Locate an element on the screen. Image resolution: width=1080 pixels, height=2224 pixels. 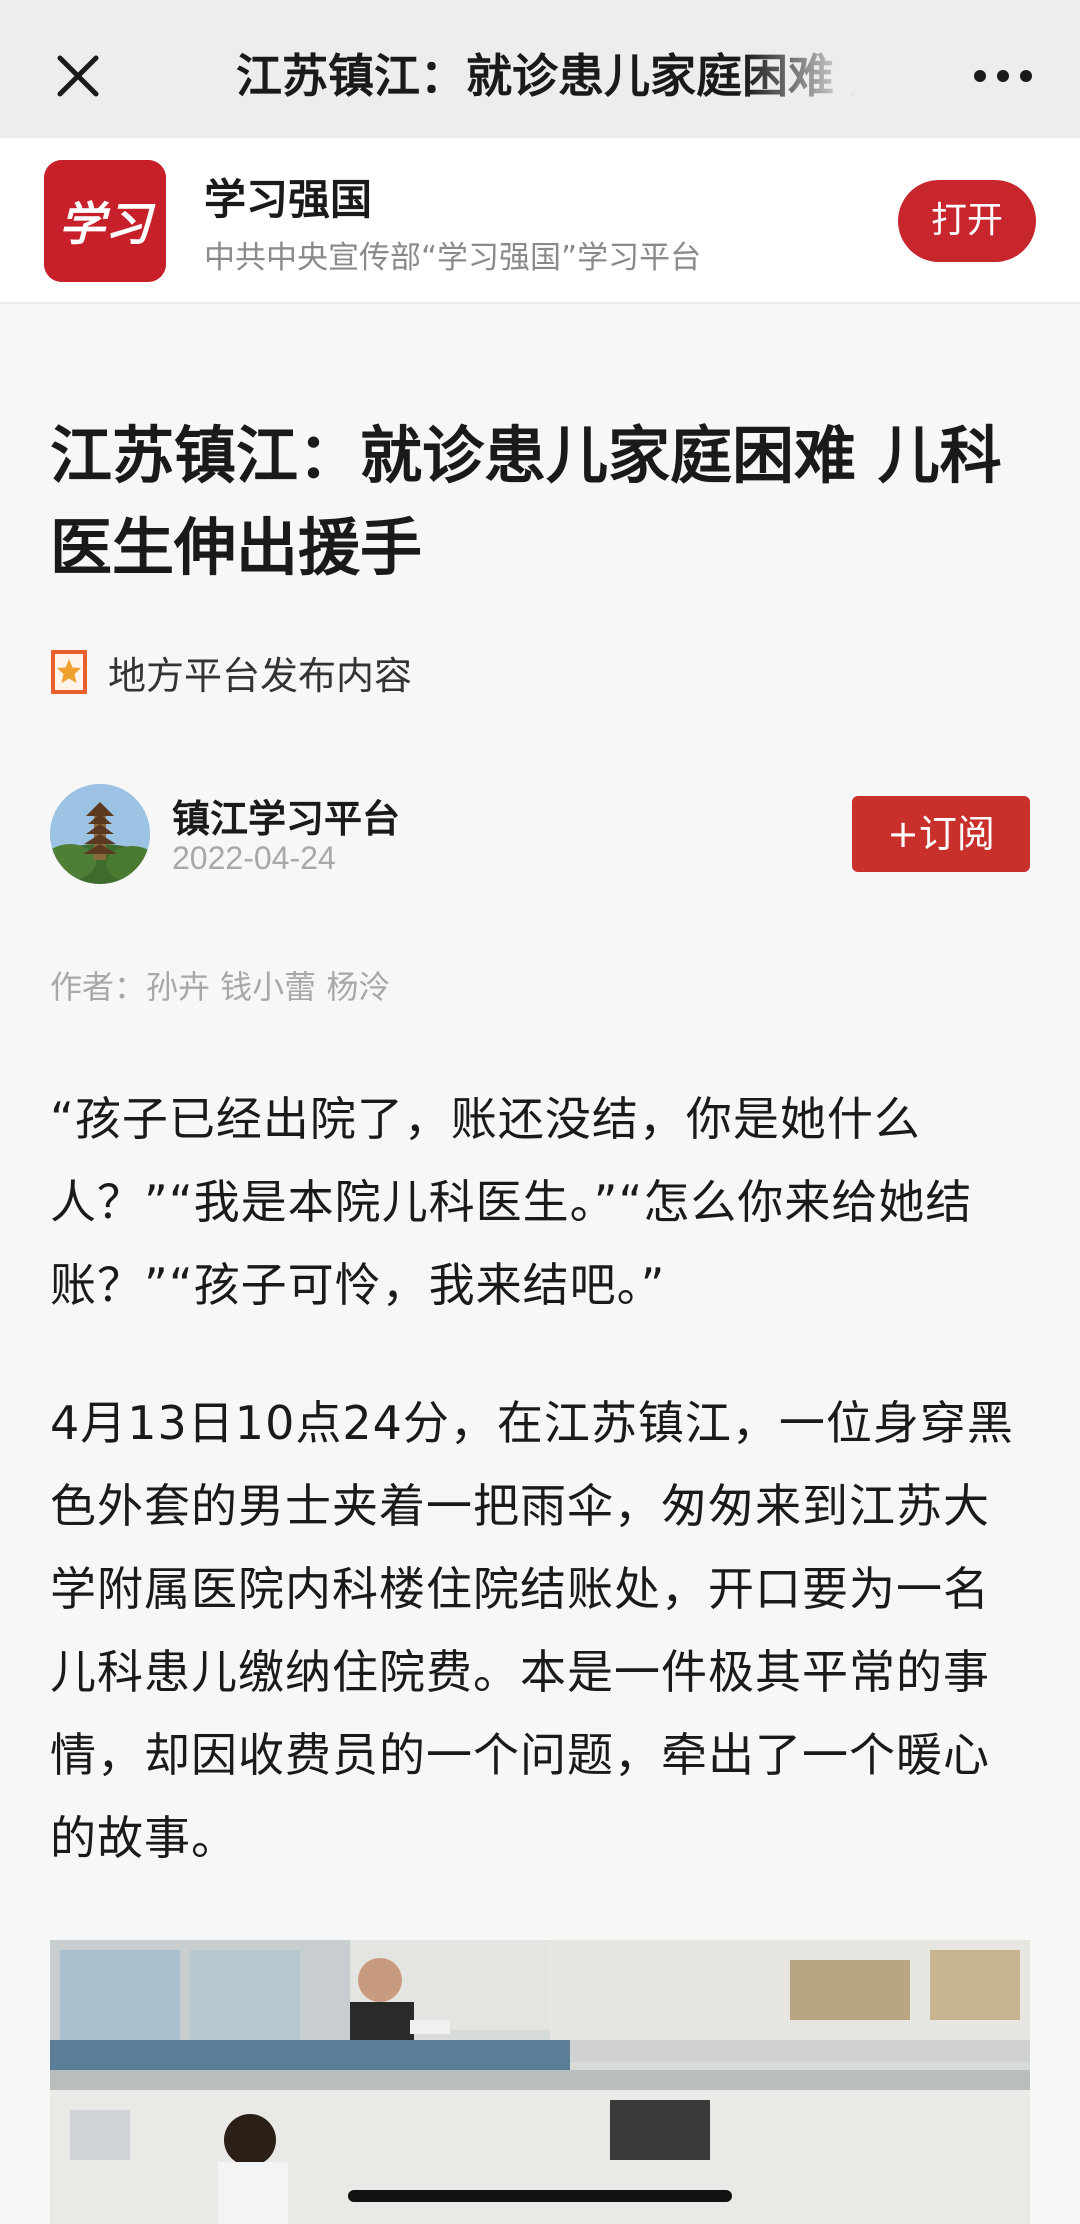
subscribe-button: +订阅 is located at coordinates (941, 834).